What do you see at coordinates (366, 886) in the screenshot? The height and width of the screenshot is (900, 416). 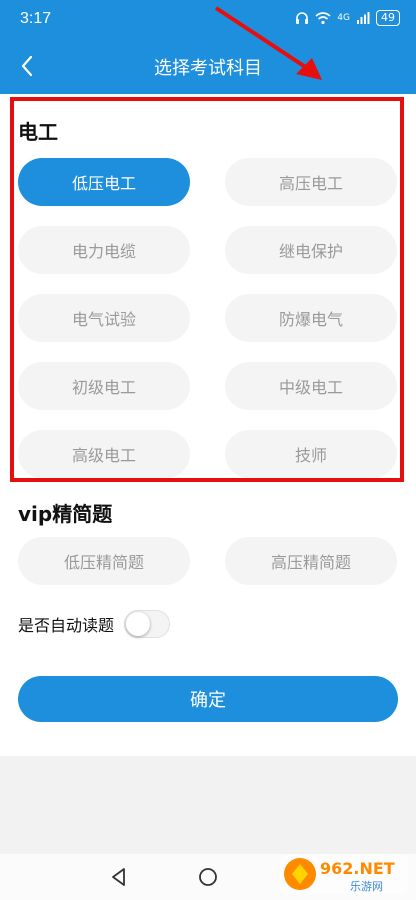 I see `svg-text: 乐游网` at bounding box center [366, 886].